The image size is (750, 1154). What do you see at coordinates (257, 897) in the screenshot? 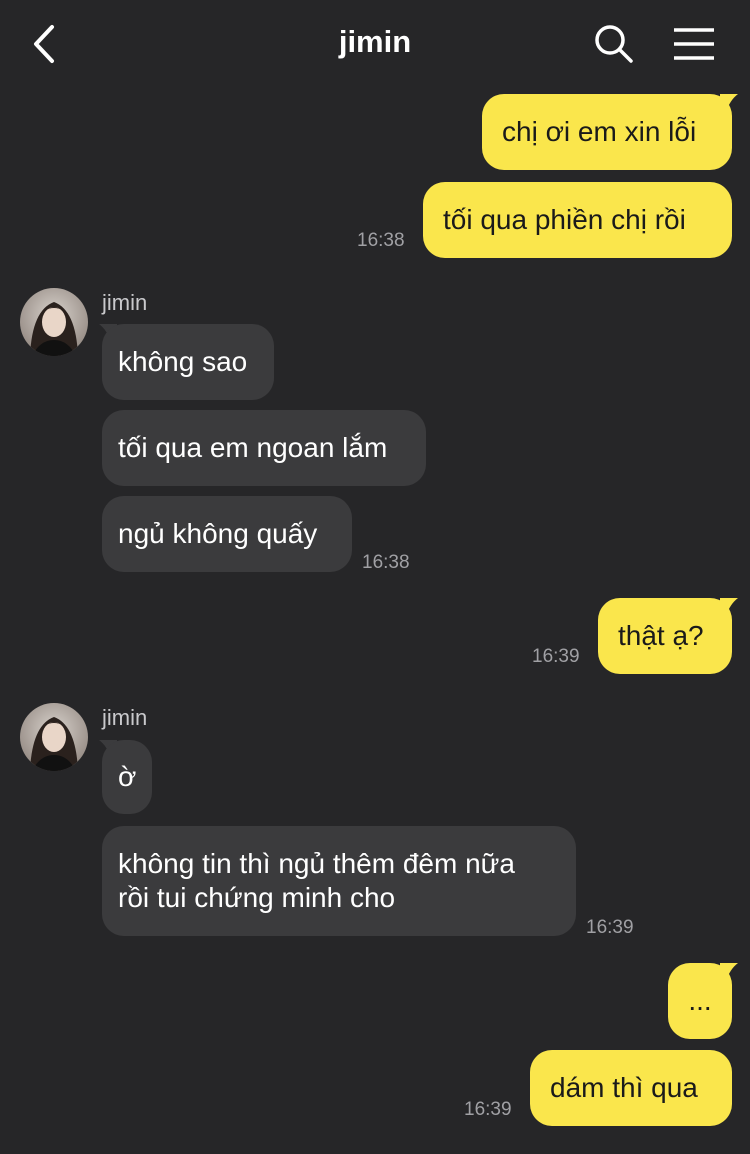
I see `message-text-line: rồi tui chứng minh cho` at bounding box center [257, 897].